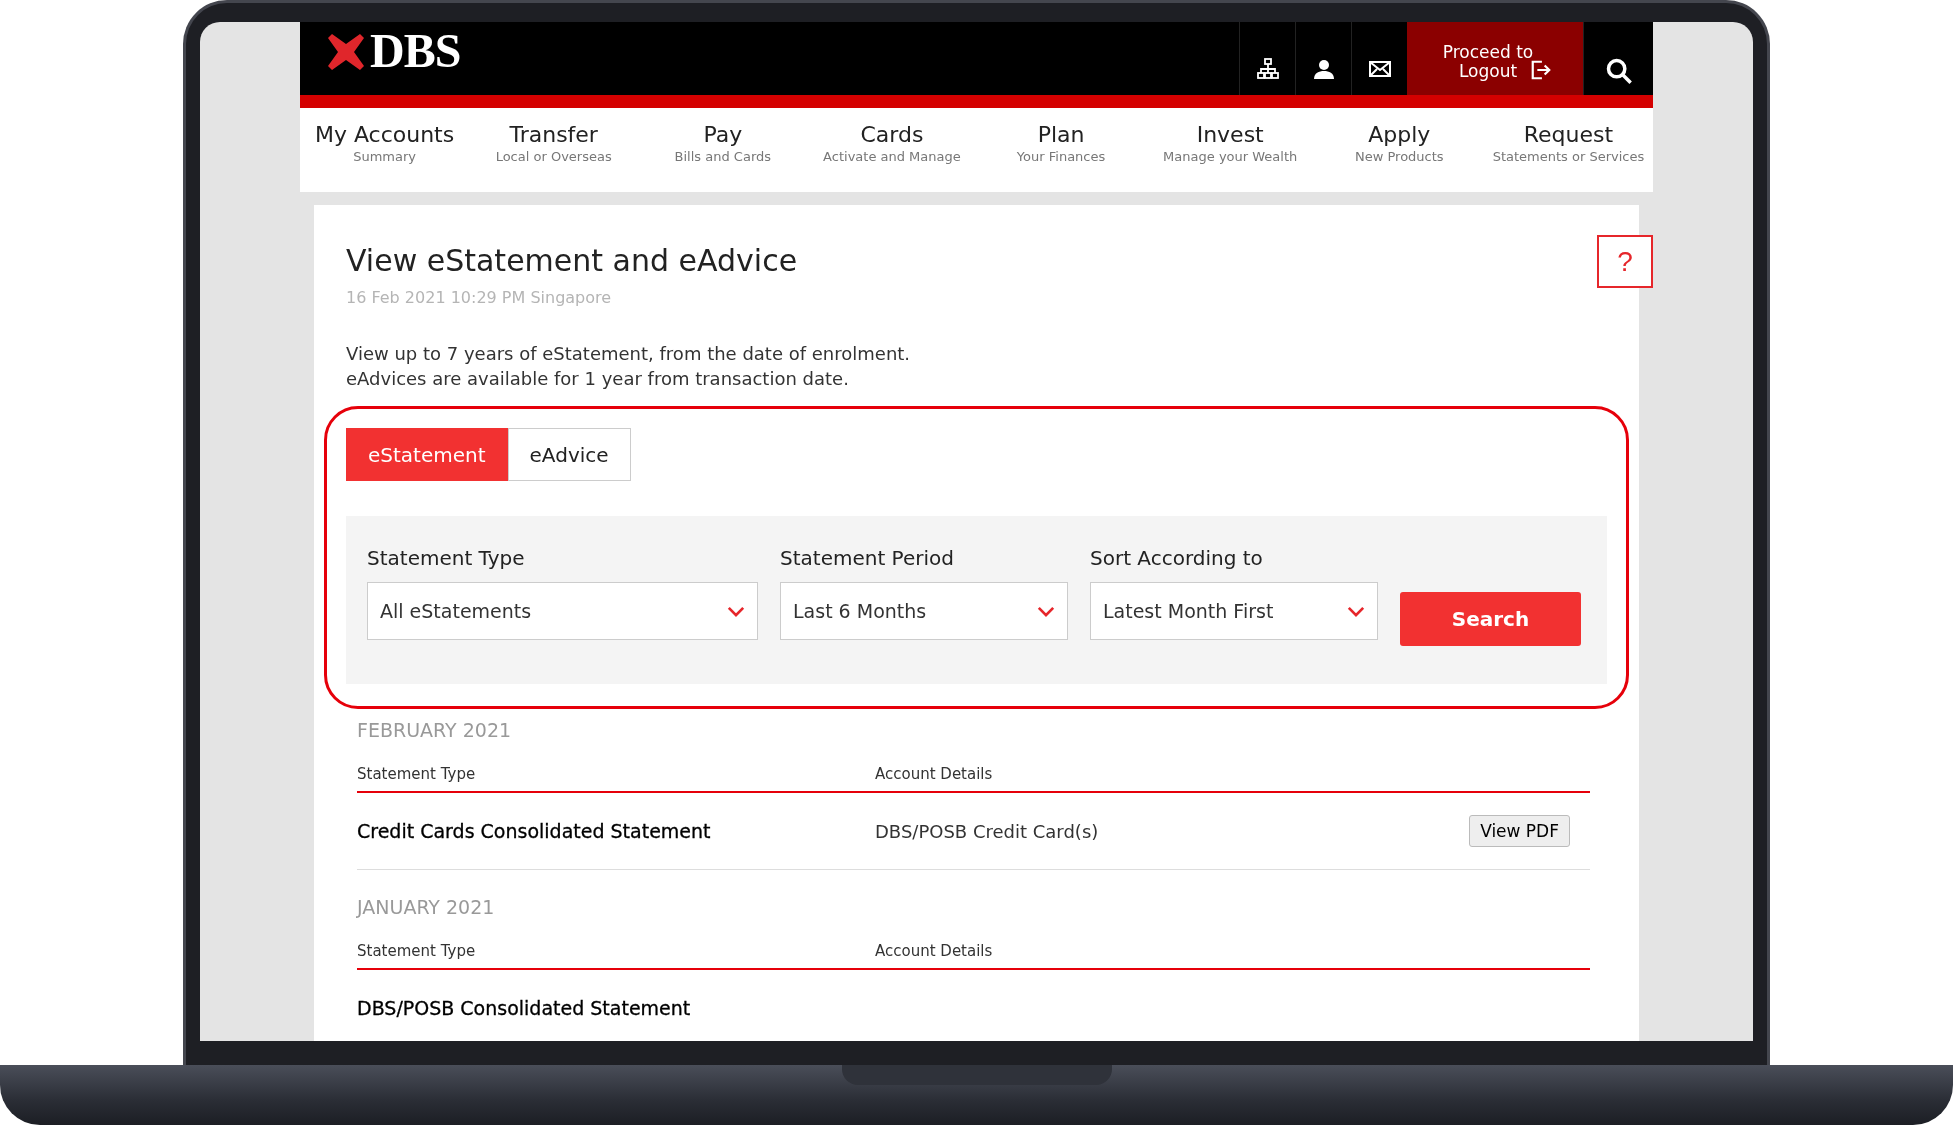 This screenshot has height=1125, width=1953. I want to click on timestamp: 16 Feb 2021 10:29 PM Singapore, so click(479, 297).